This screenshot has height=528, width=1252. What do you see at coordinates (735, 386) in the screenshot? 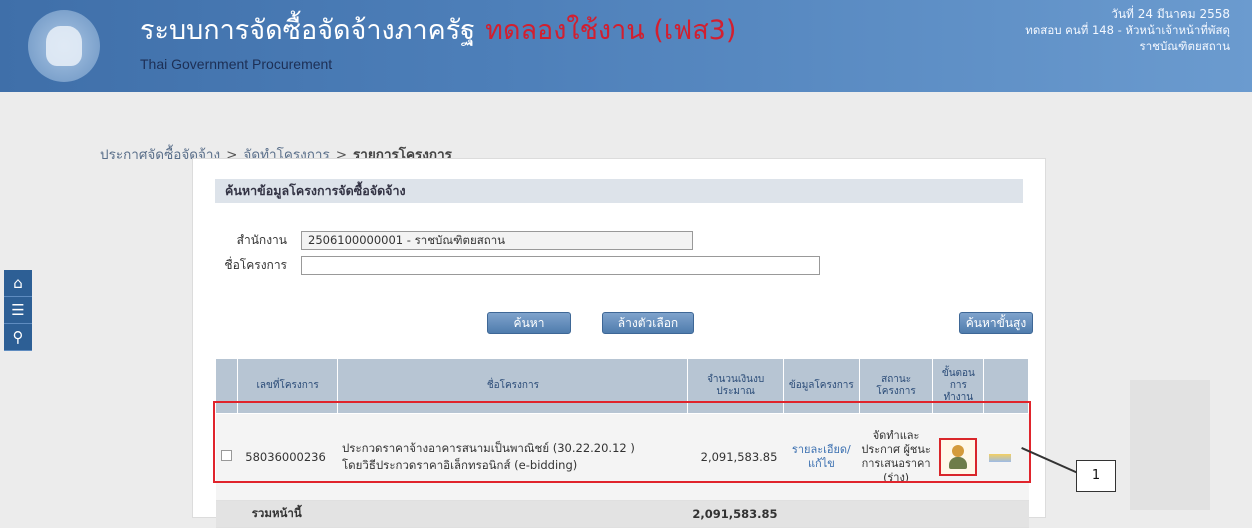
I see `col-budget: จำนวนเงินงบประมาณ` at bounding box center [735, 386].